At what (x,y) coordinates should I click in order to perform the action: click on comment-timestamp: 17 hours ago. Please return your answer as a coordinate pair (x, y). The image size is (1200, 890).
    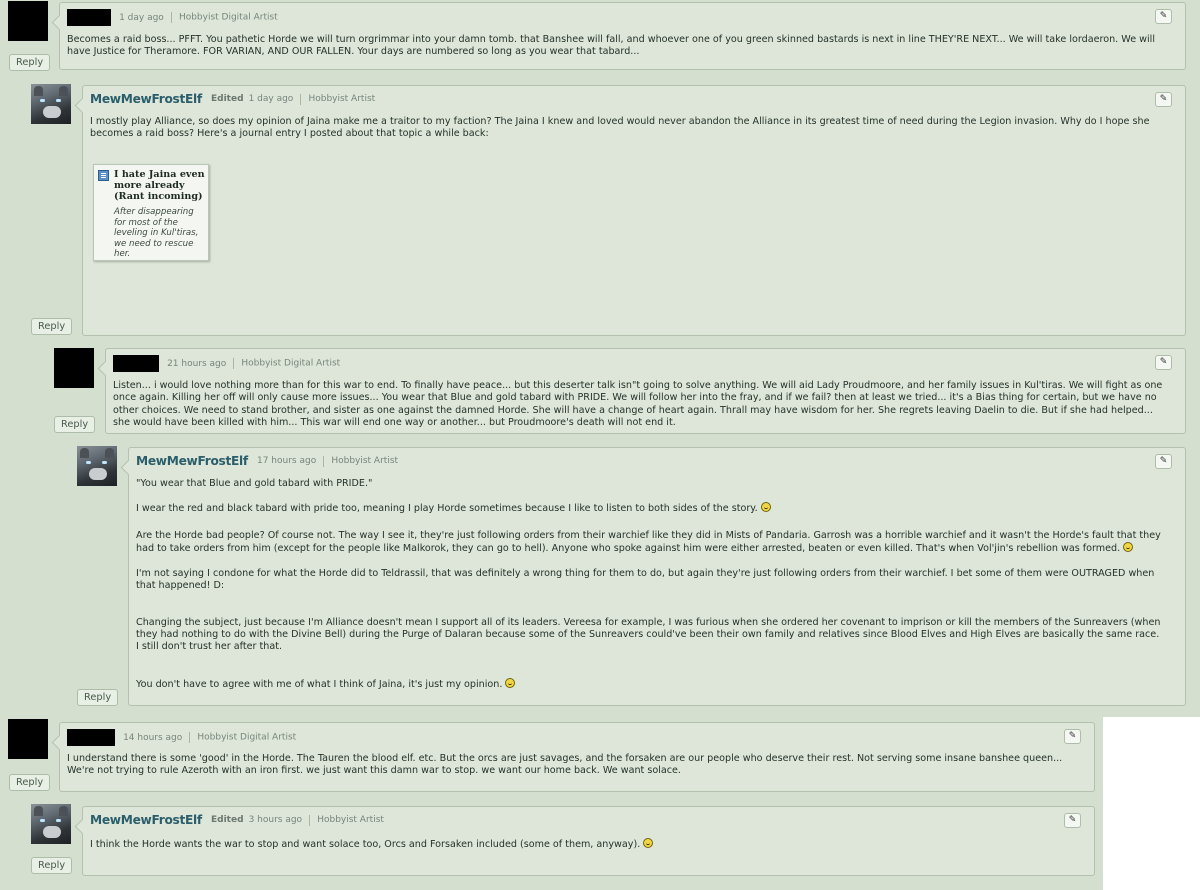
    Looking at the image, I should click on (286, 461).